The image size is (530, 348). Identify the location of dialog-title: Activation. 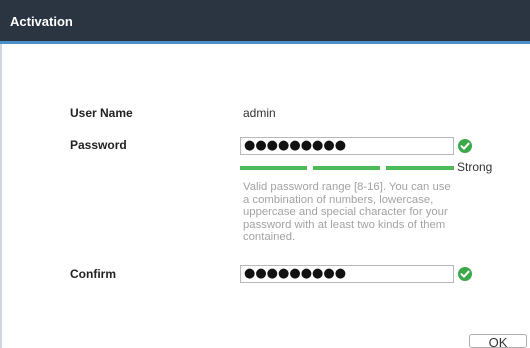
(41, 21).